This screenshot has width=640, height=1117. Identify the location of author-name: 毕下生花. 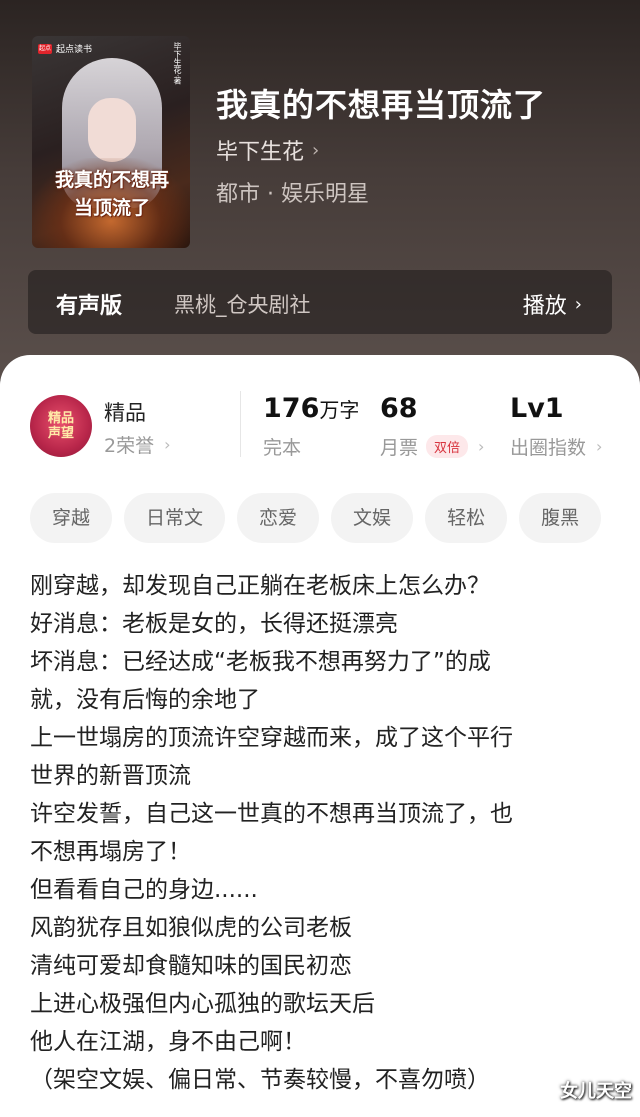
(260, 152).